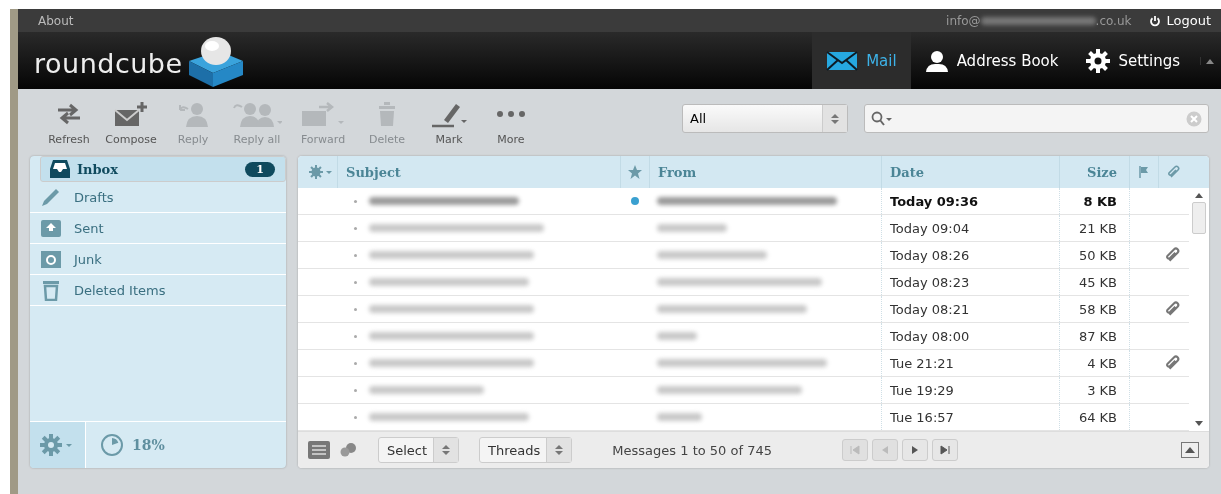 Image resolution: width=1221 pixels, height=494 pixels. Describe the element at coordinates (511, 114) in the screenshot. I see `more-icon` at that location.